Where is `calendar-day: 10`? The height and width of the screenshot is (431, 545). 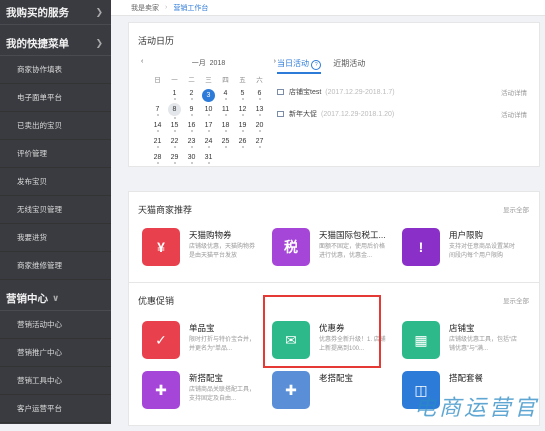 calendar-day: 10 is located at coordinates (208, 111).